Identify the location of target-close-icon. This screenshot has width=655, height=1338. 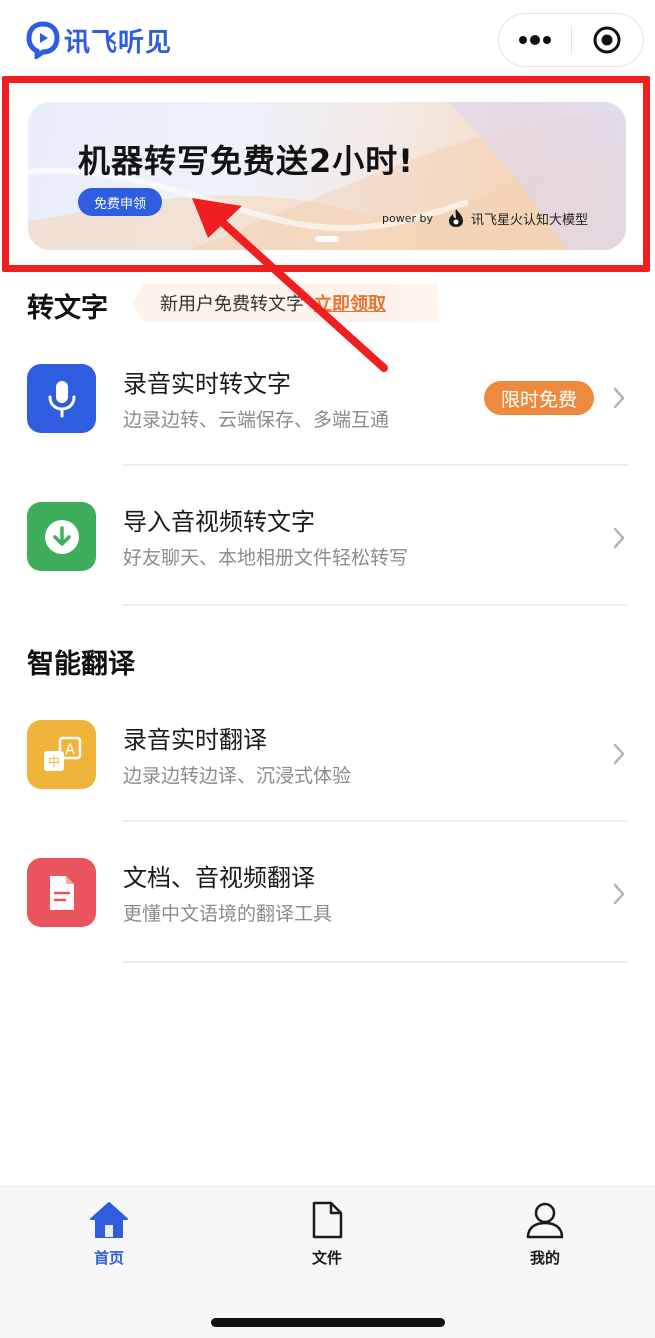
(607, 40).